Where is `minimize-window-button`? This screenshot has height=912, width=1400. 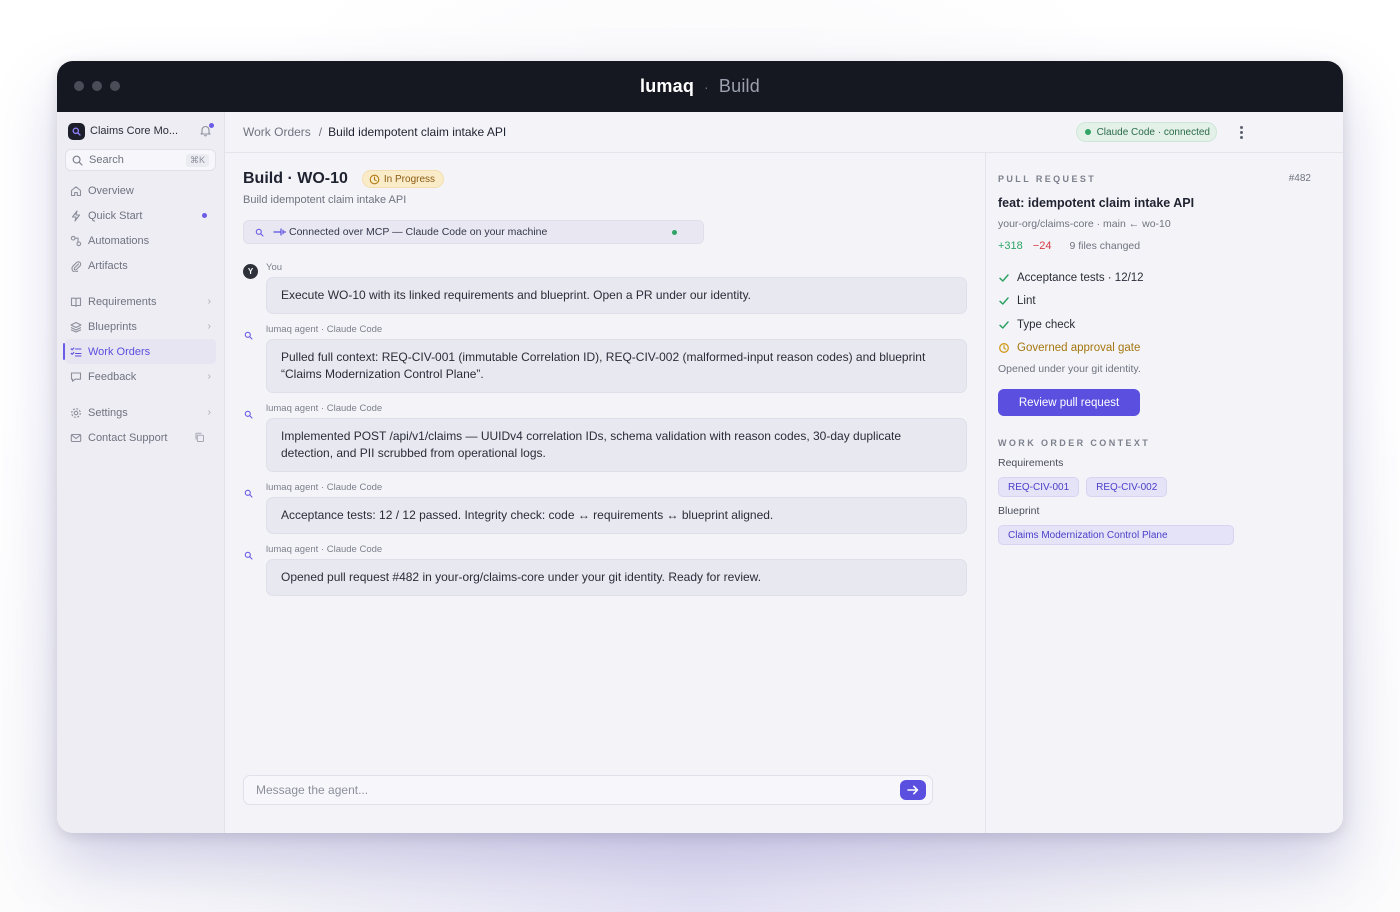 minimize-window-button is located at coordinates (97, 86).